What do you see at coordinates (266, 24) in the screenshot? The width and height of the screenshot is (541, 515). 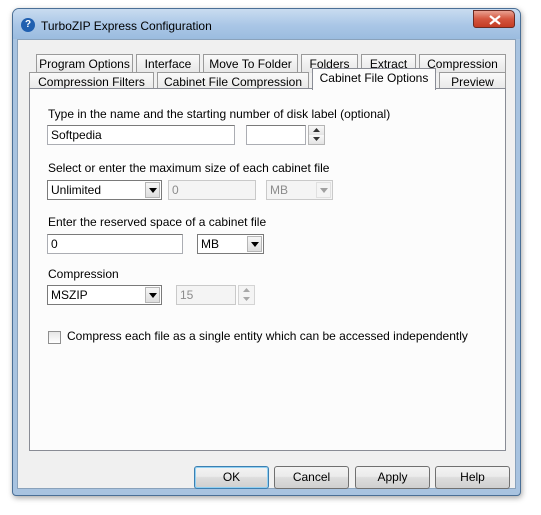 I see `title-bar: ? TurboZIP Express Configuration` at bounding box center [266, 24].